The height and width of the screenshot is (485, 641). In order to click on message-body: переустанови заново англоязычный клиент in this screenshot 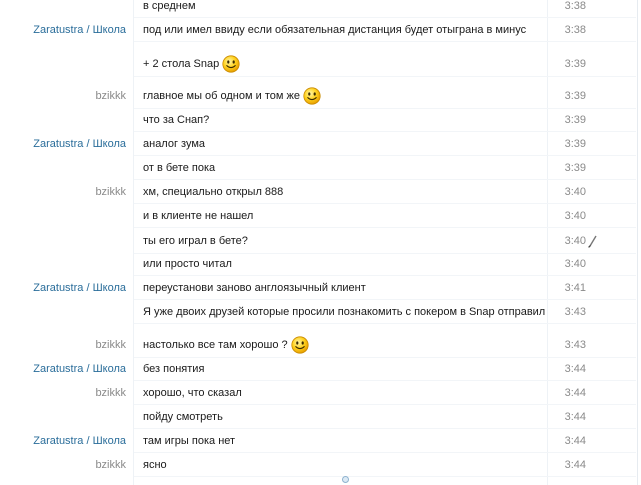, I will do `click(254, 288)`.